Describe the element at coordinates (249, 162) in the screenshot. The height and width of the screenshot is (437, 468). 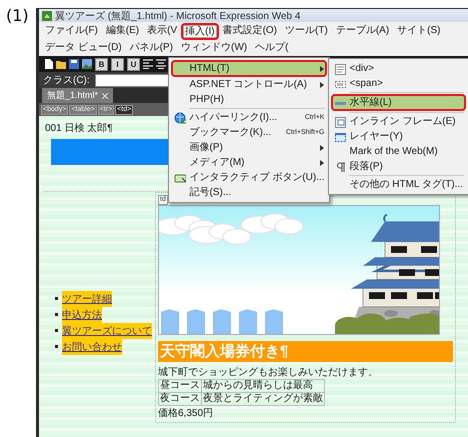
I see `menu-item: メディア(M)` at that location.